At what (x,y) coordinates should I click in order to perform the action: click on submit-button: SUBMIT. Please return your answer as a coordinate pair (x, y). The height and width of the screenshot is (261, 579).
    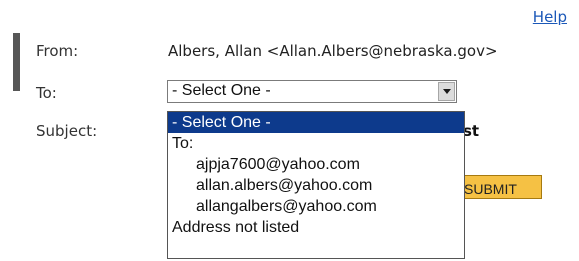
    Looking at the image, I should click on (502, 187).